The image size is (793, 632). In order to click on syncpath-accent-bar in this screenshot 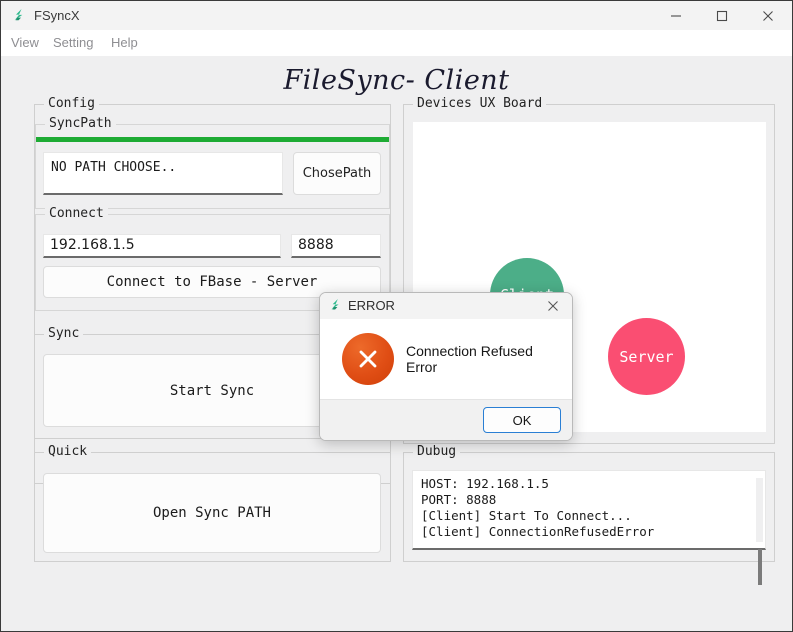, I will do `click(212, 139)`.